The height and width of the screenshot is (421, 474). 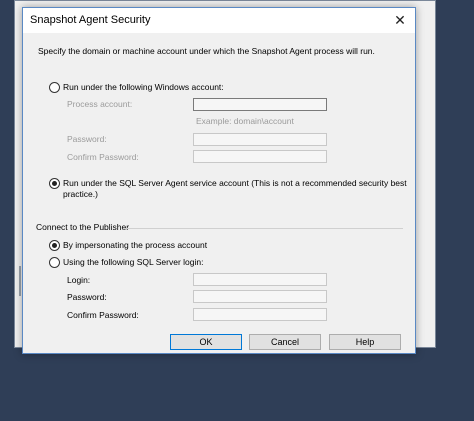 I want to click on publisher-password-label: Password:, so click(x=87, y=297).